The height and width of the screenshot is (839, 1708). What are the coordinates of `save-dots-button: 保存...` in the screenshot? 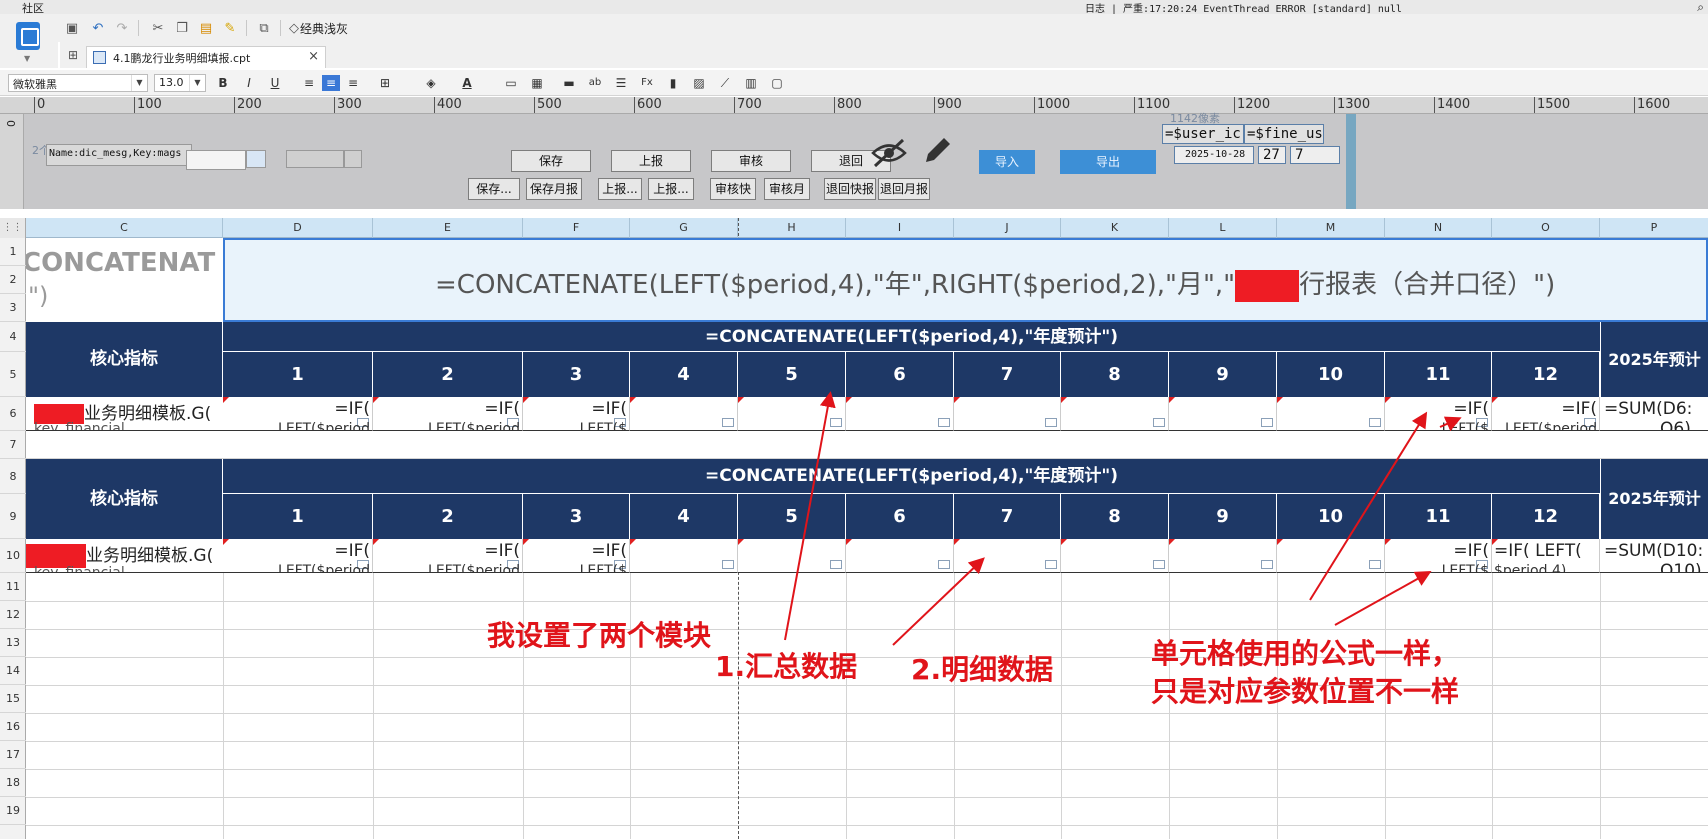 It's located at (494, 189).